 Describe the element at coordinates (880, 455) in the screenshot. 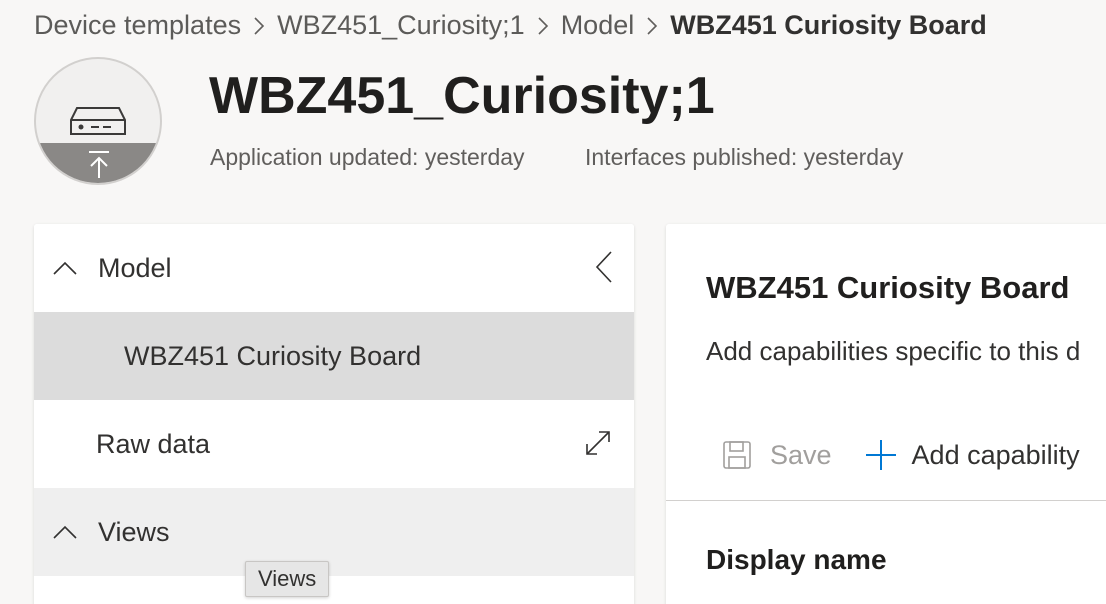

I see `plus-icon` at that location.